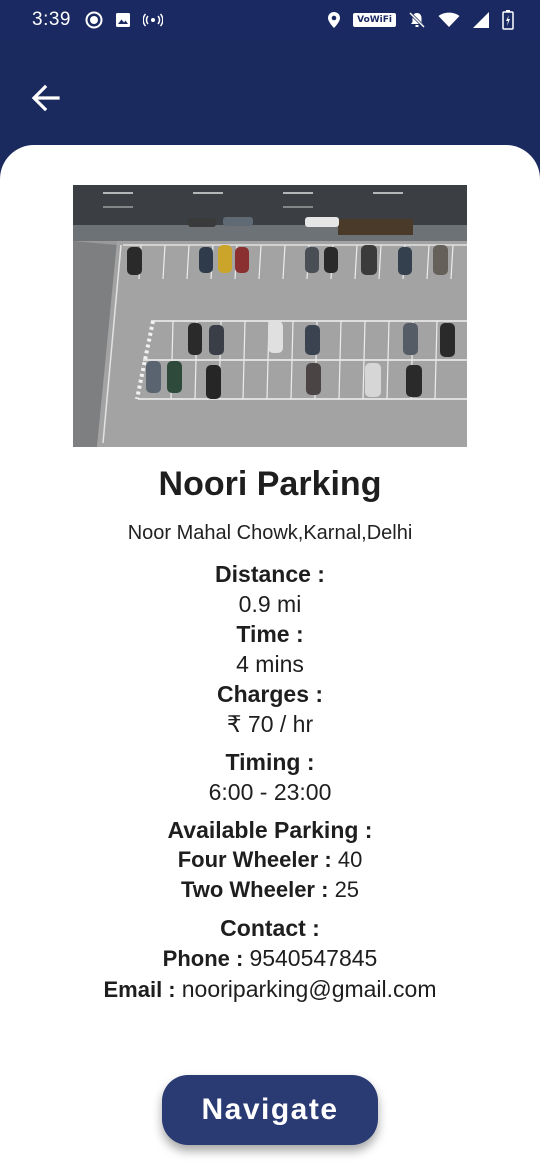 The image size is (540, 1170). I want to click on time-value: 4 mins, so click(270, 664).